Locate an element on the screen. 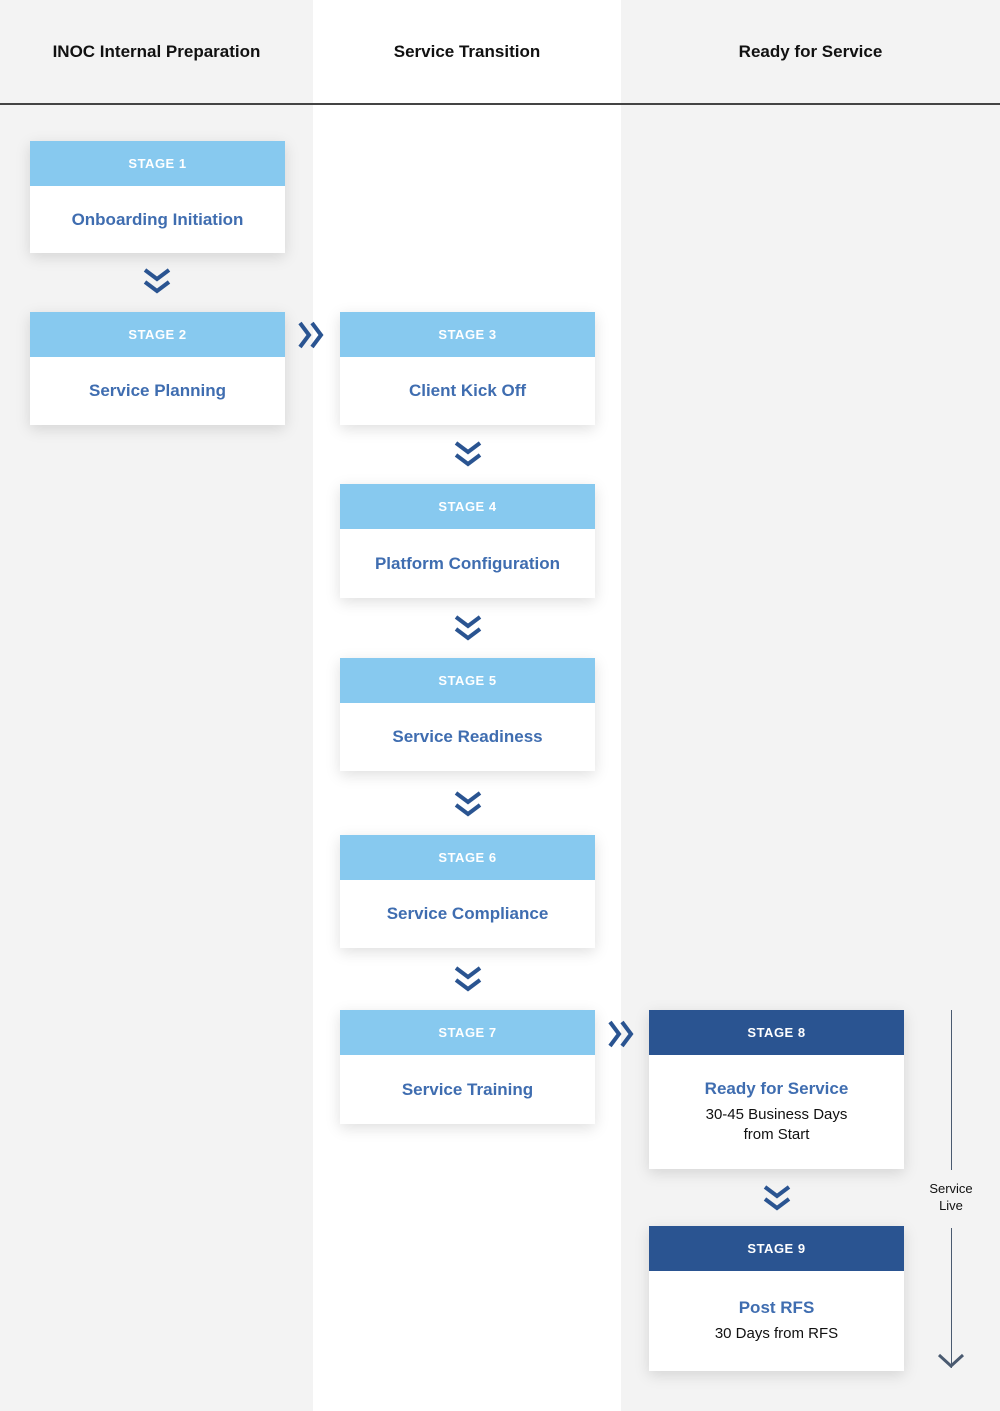  column-header: Ready for Service is located at coordinates (810, 51).